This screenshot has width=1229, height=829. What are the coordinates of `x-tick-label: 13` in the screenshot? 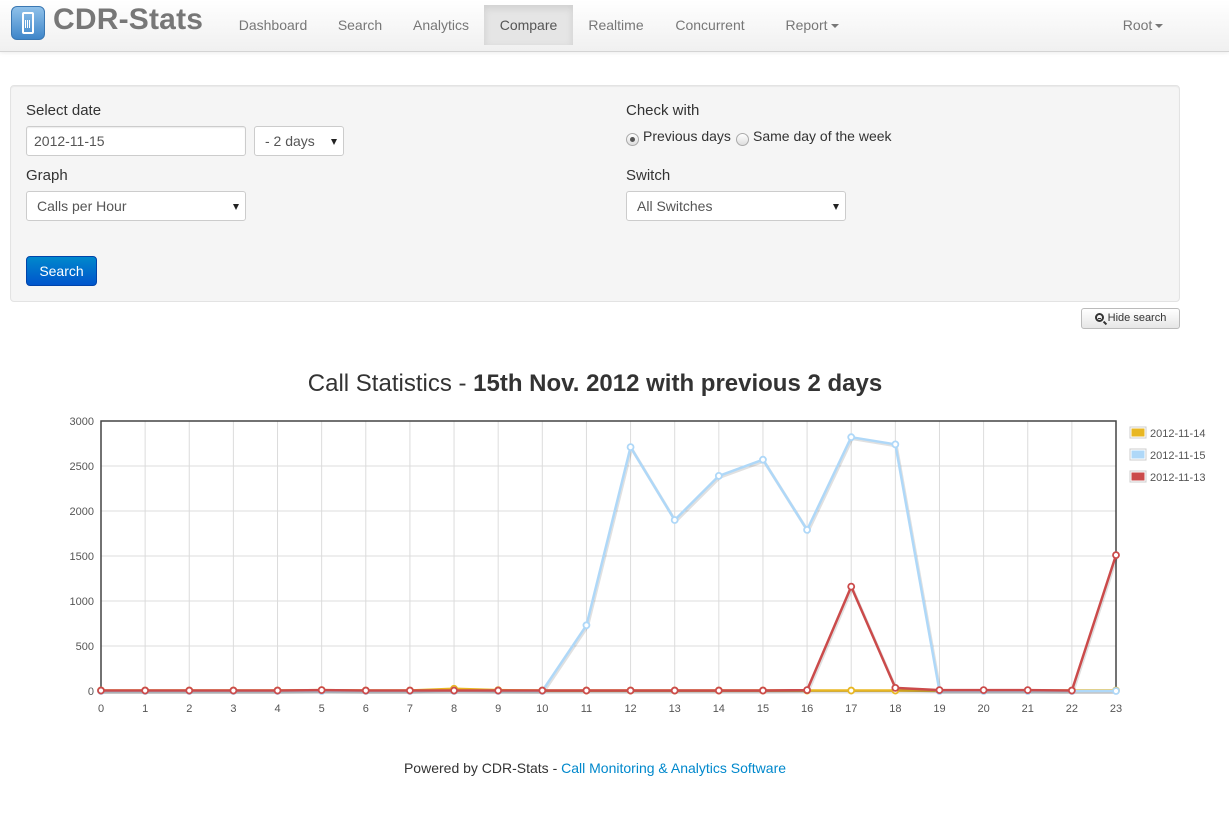 It's located at (675, 709).